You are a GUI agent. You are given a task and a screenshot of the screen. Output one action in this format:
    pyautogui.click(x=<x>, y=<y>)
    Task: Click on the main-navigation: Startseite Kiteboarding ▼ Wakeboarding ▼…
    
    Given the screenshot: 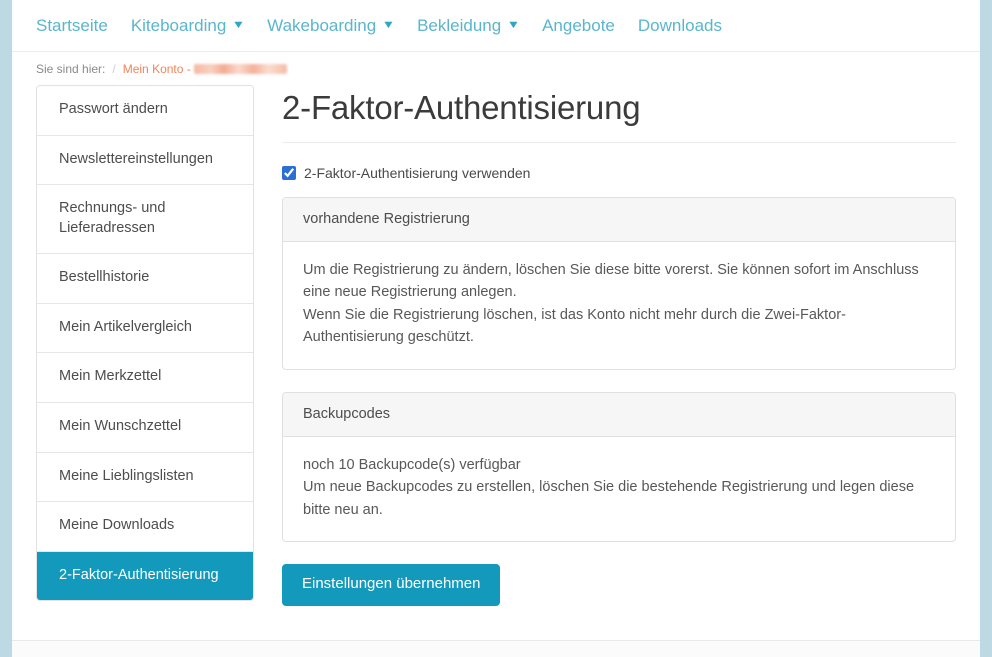 What is the action you would take?
    pyautogui.click(x=496, y=26)
    